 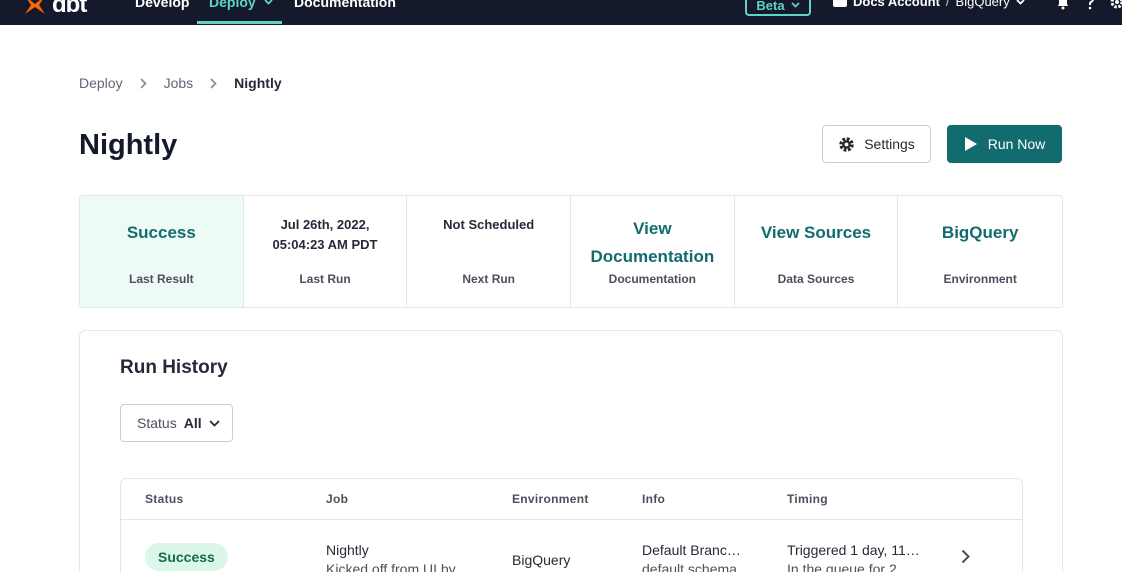 I want to click on nav-icons, so click(x=1088, y=5).